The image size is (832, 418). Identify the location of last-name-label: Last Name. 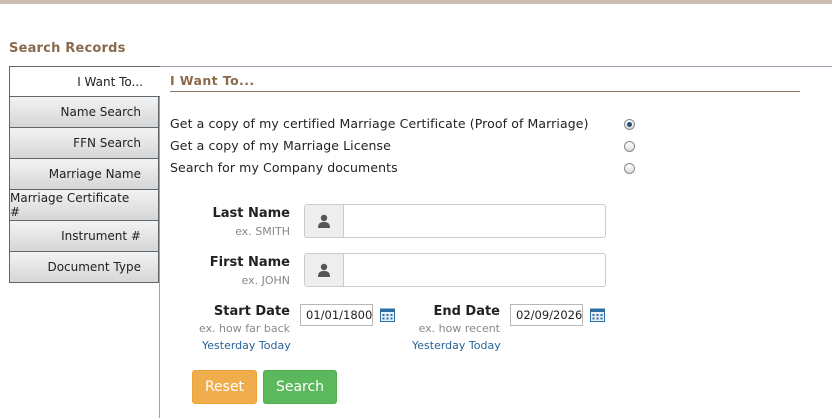
(251, 213).